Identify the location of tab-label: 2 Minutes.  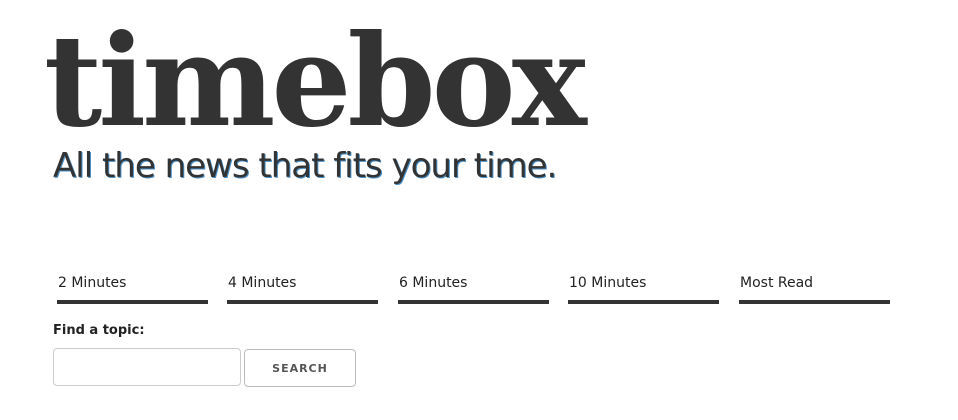
(92, 283).